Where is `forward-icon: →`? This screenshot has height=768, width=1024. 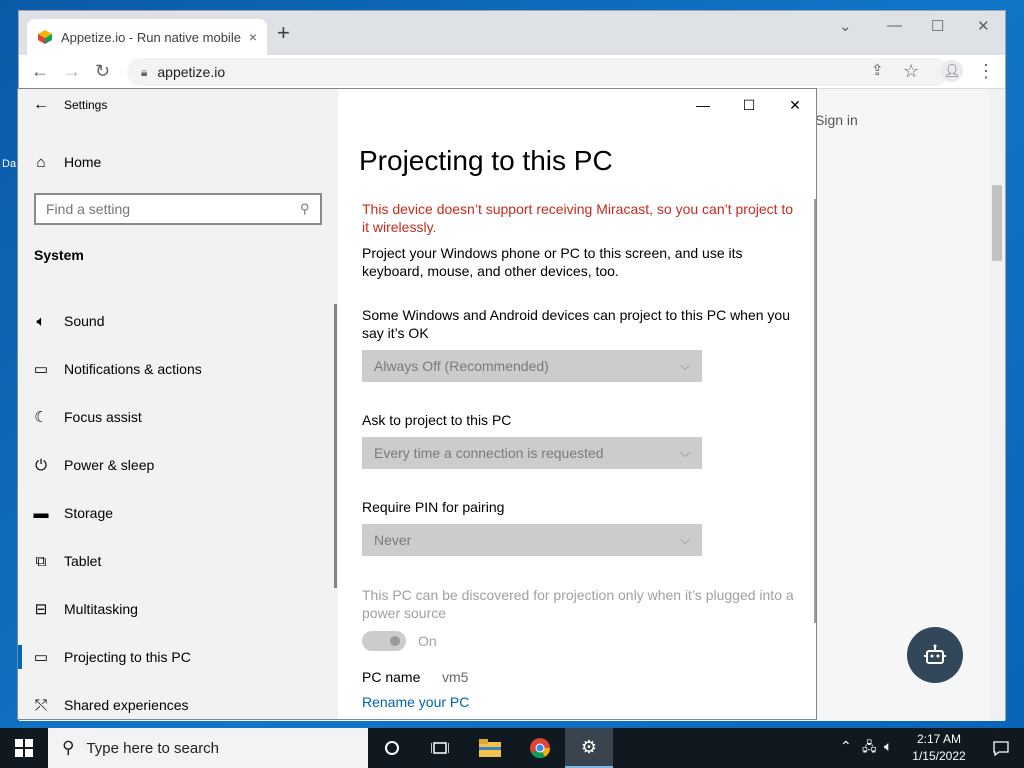
forward-icon: → is located at coordinates (72, 71).